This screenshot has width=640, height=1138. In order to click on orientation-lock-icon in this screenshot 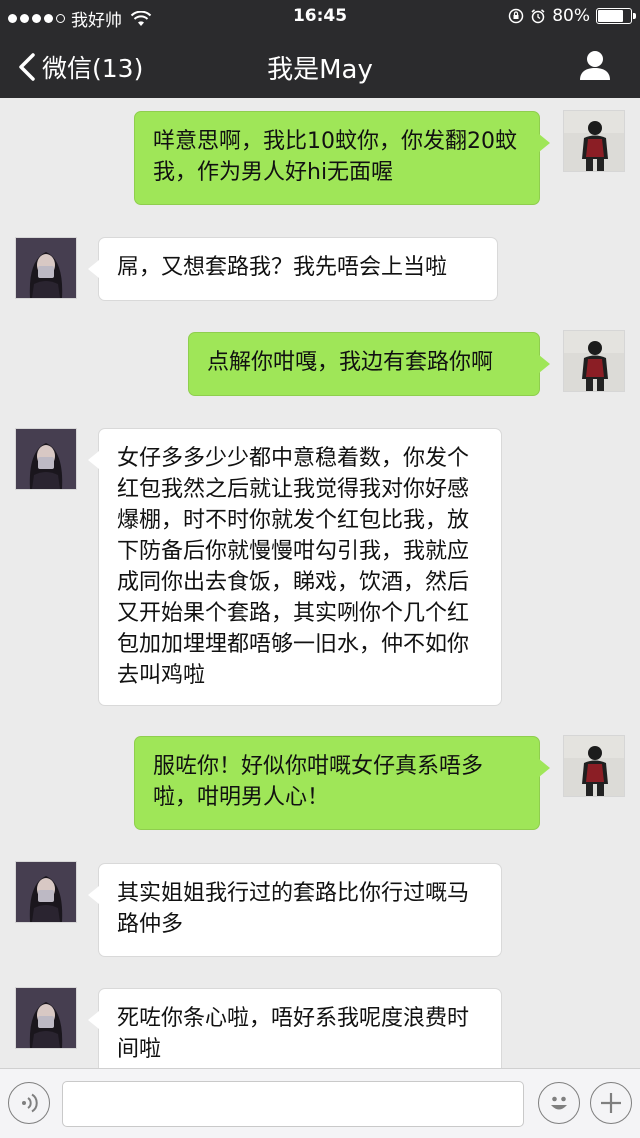, I will do `click(516, 16)`.